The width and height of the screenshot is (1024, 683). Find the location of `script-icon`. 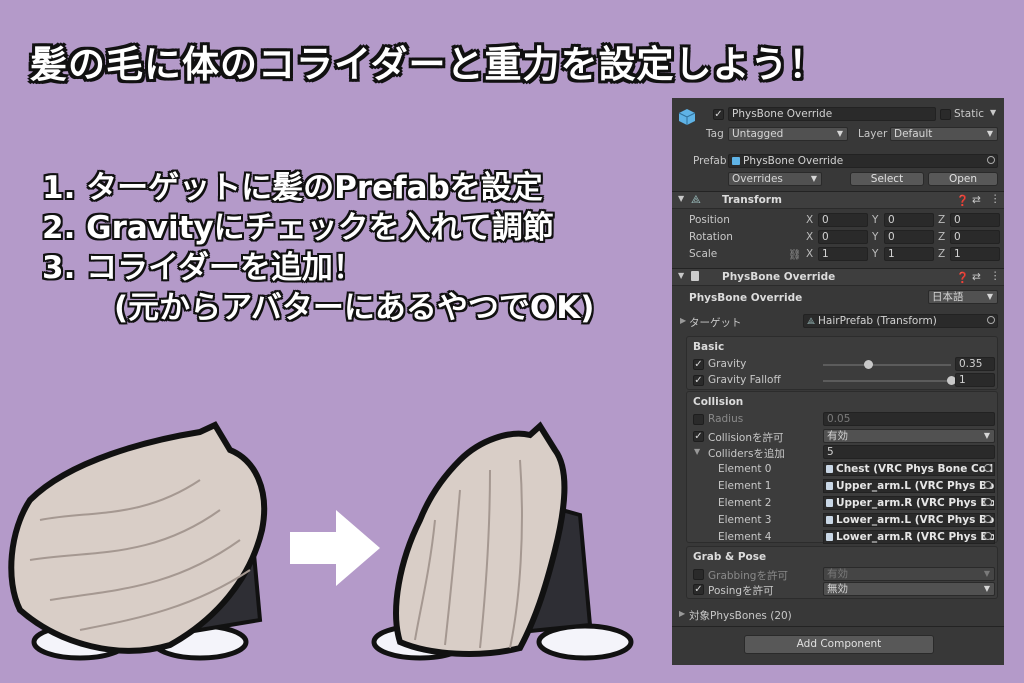

script-icon is located at coordinates (829, 537).